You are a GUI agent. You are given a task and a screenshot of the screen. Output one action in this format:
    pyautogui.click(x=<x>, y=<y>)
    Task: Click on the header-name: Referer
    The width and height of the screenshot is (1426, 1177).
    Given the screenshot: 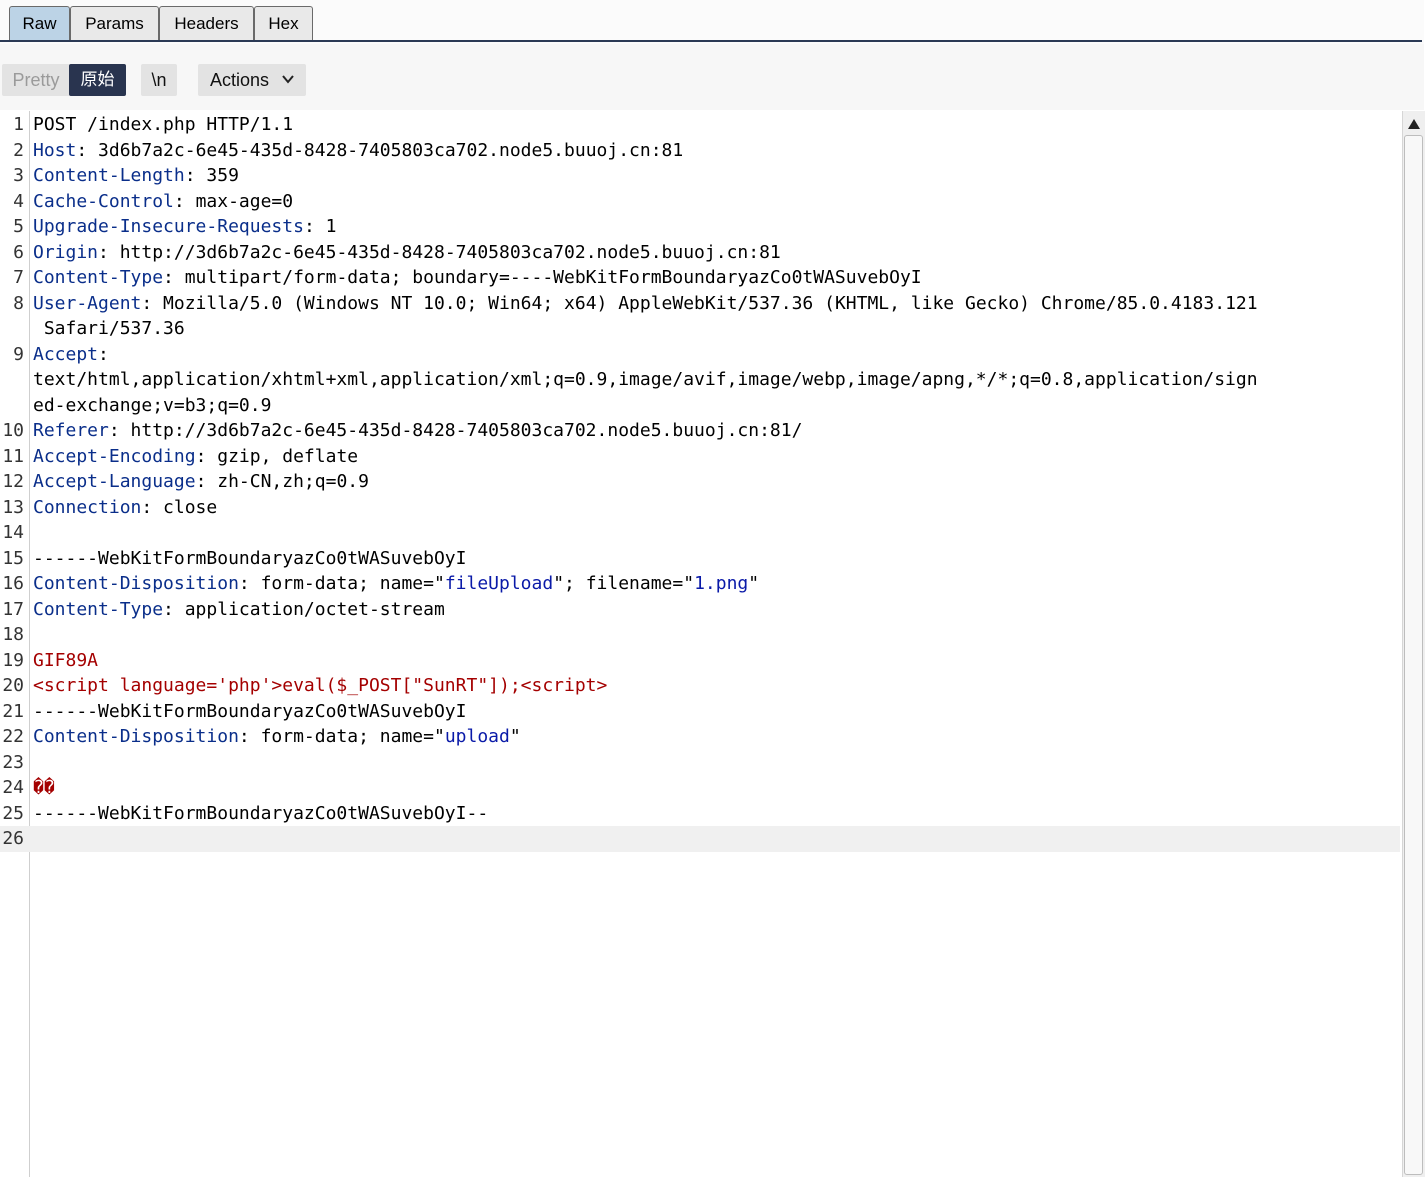 What is the action you would take?
    pyautogui.click(x=71, y=430)
    